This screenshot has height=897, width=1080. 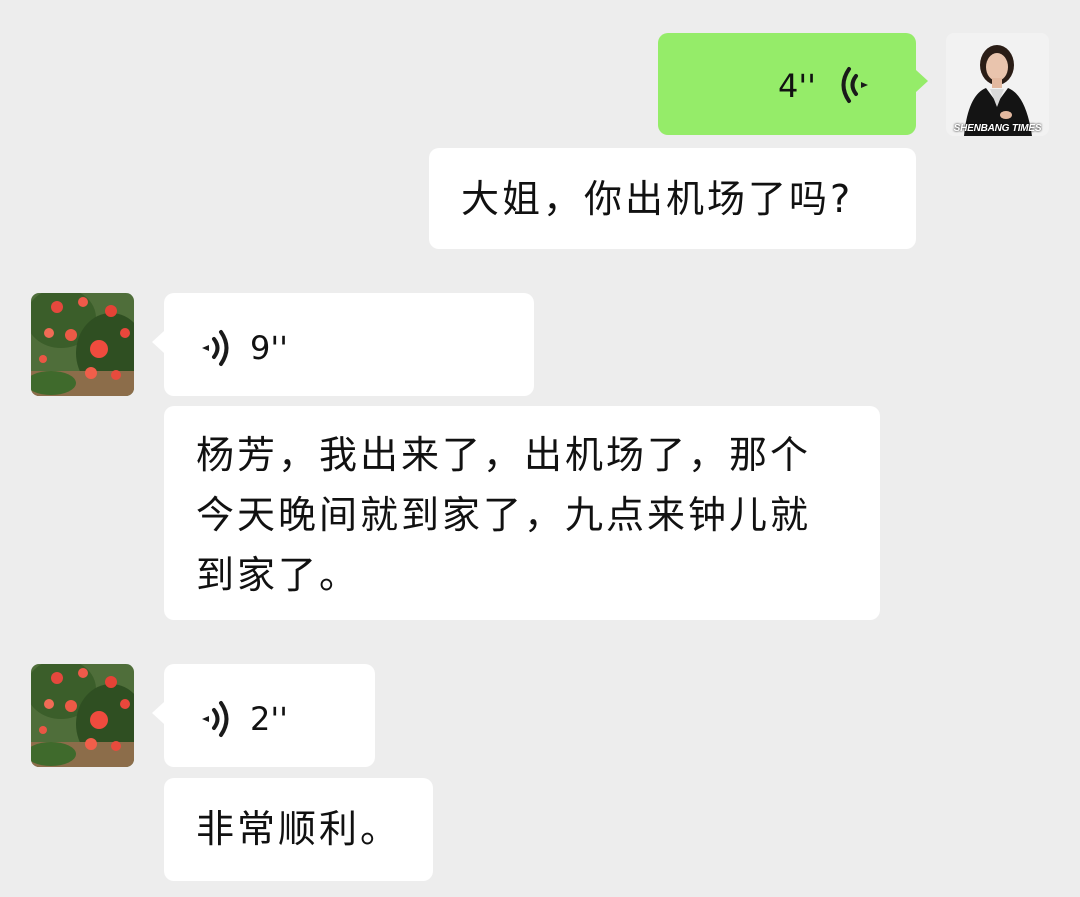 I want to click on woman-portrait-icon, so click(x=997, y=84).